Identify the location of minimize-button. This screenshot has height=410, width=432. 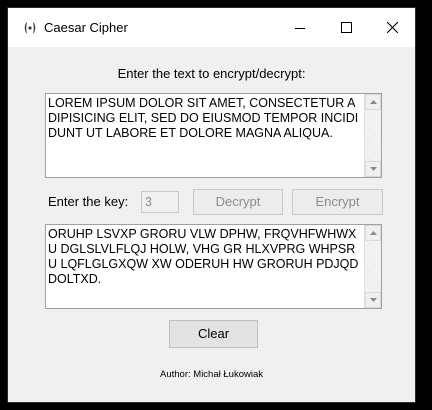
(300, 27).